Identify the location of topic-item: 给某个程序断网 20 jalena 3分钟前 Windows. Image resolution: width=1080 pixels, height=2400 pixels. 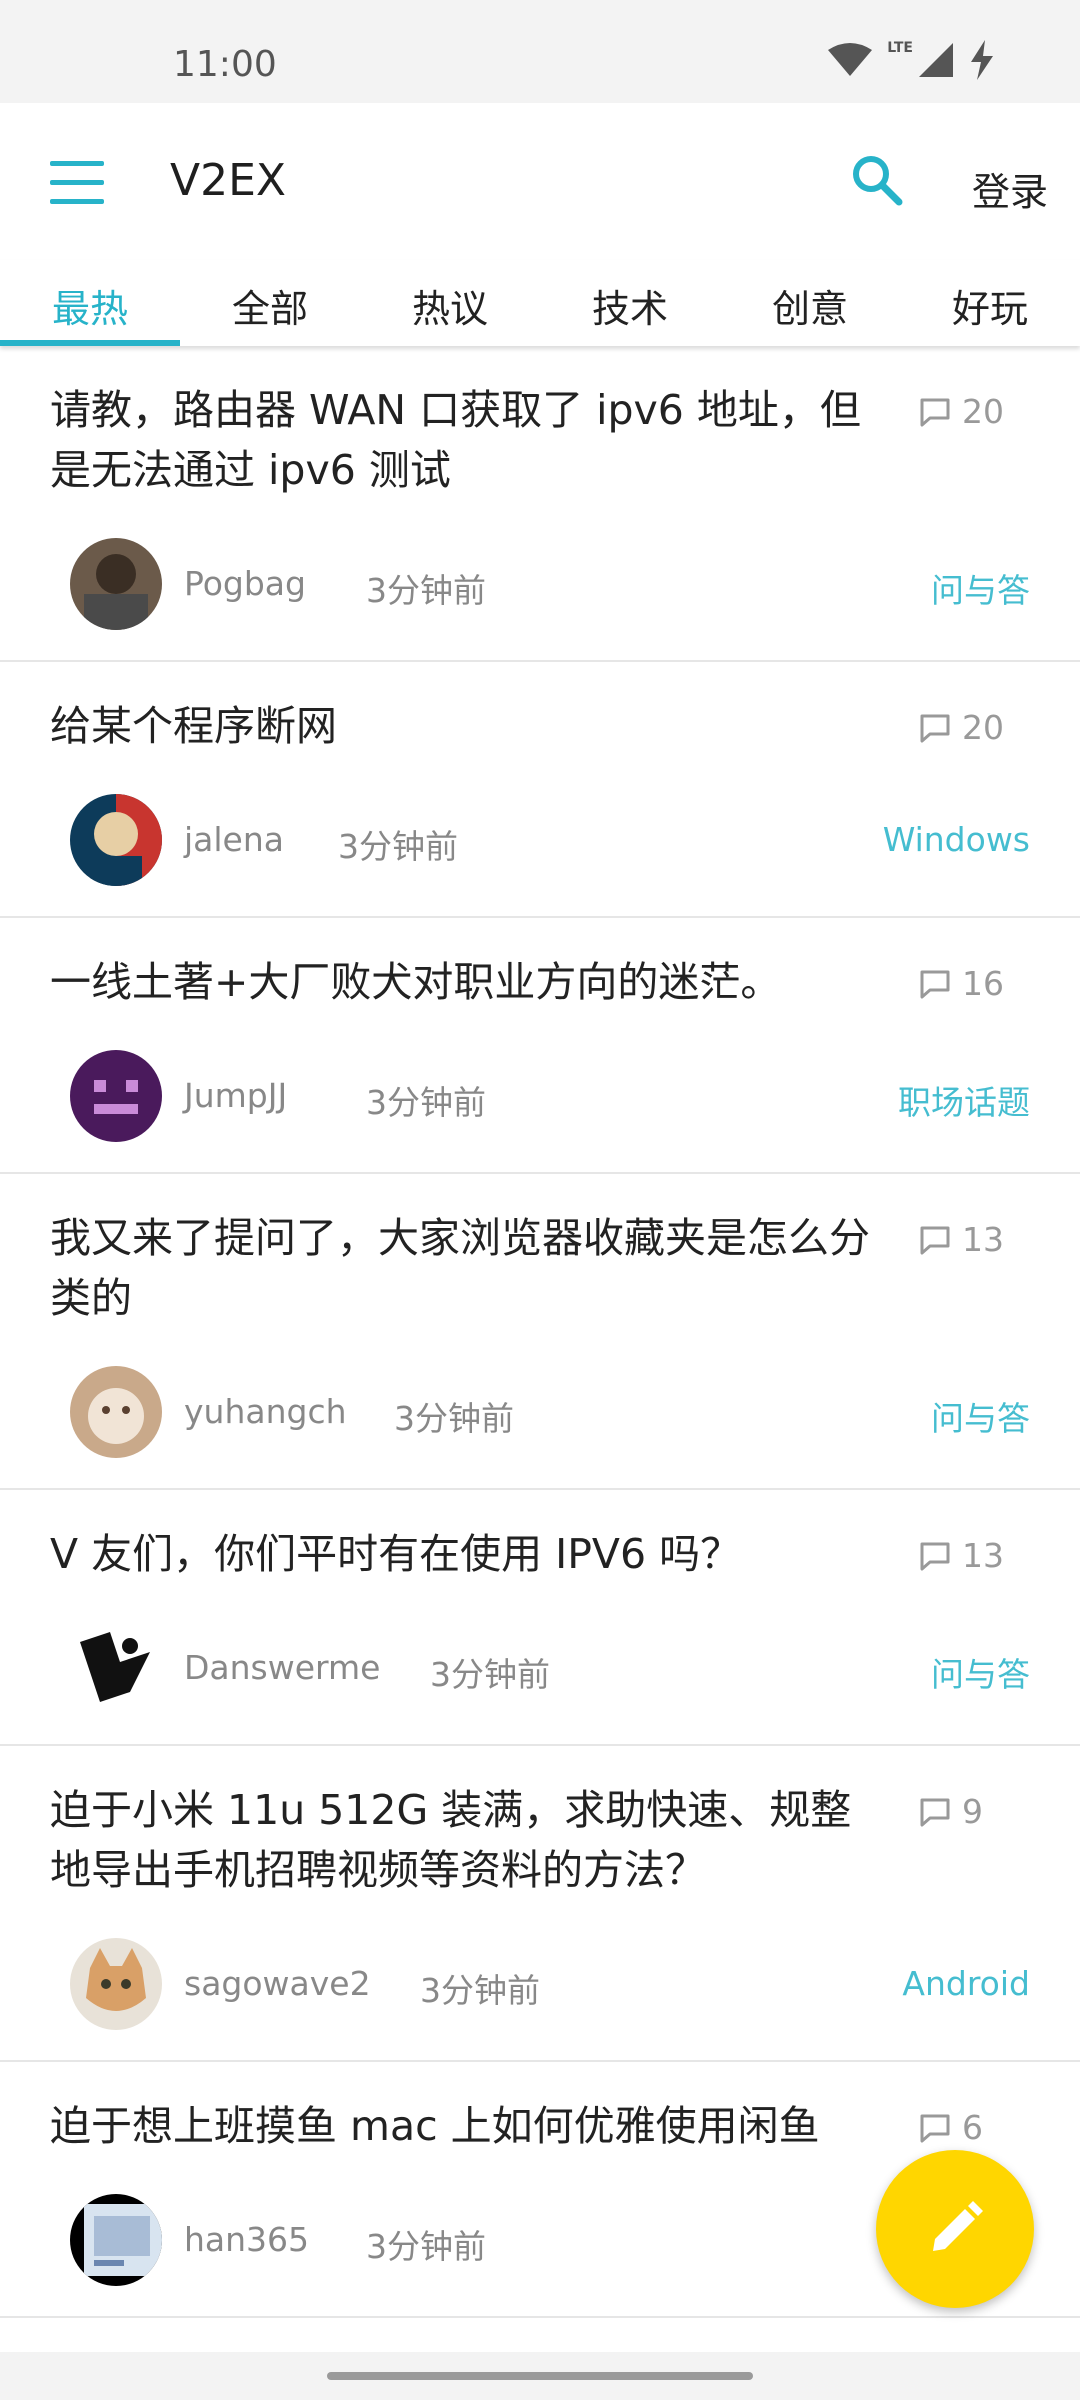
(540, 790).